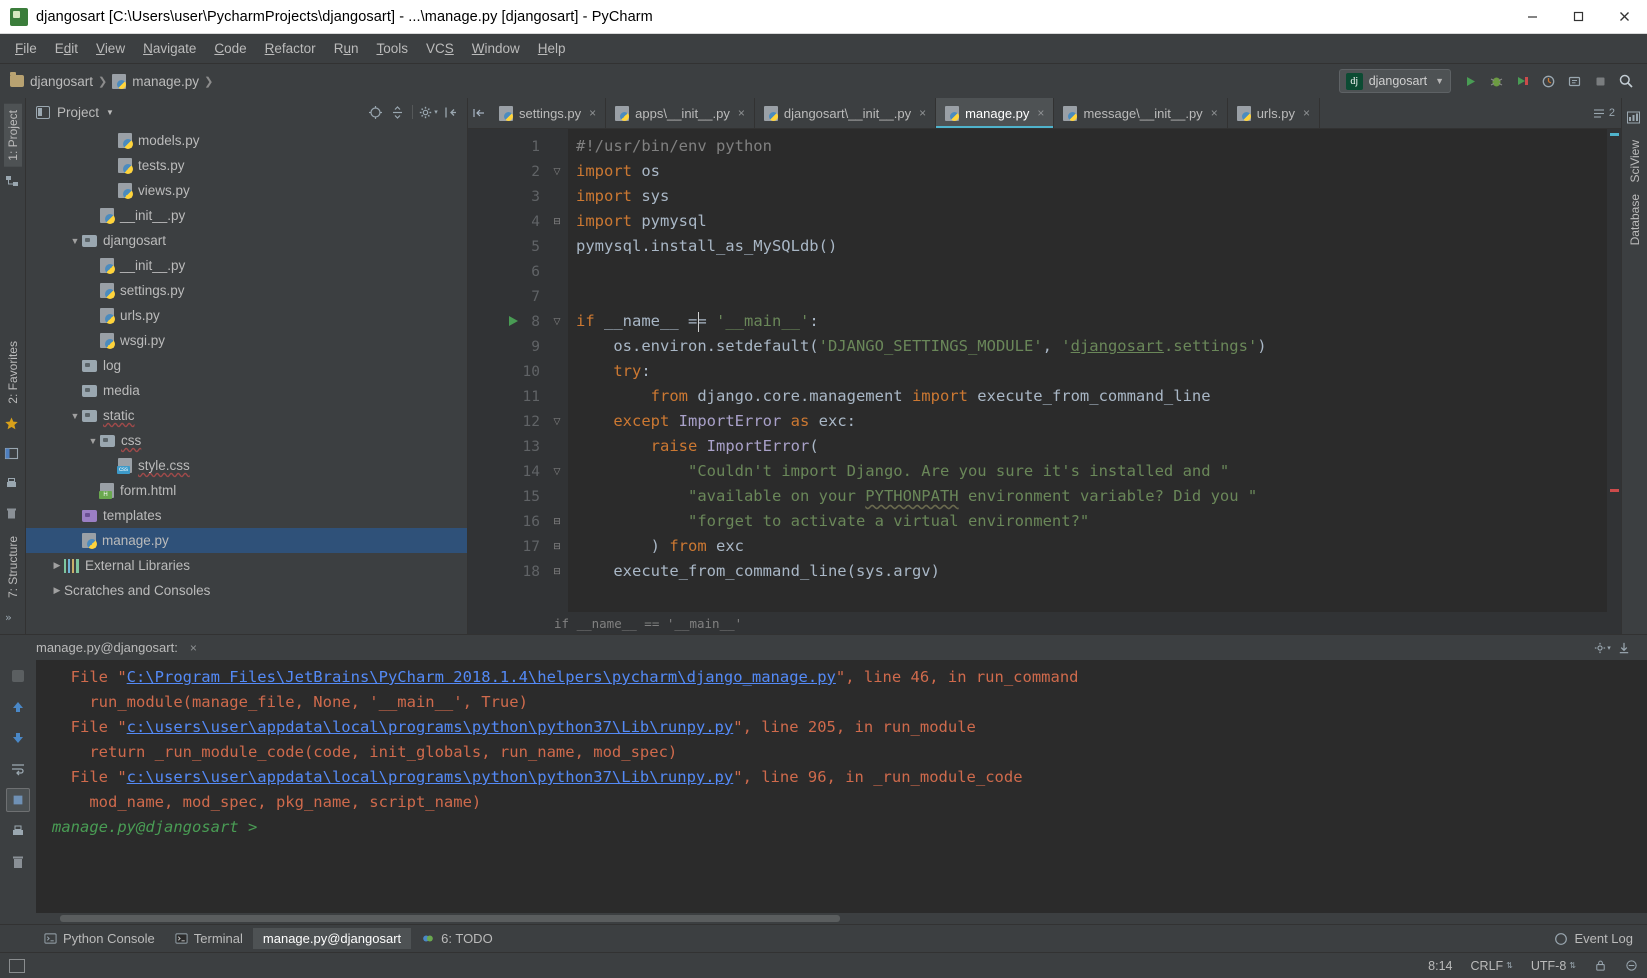 The width and height of the screenshot is (1647, 978). Describe the element at coordinates (13, 182) in the screenshot. I see `structure-icon` at that location.